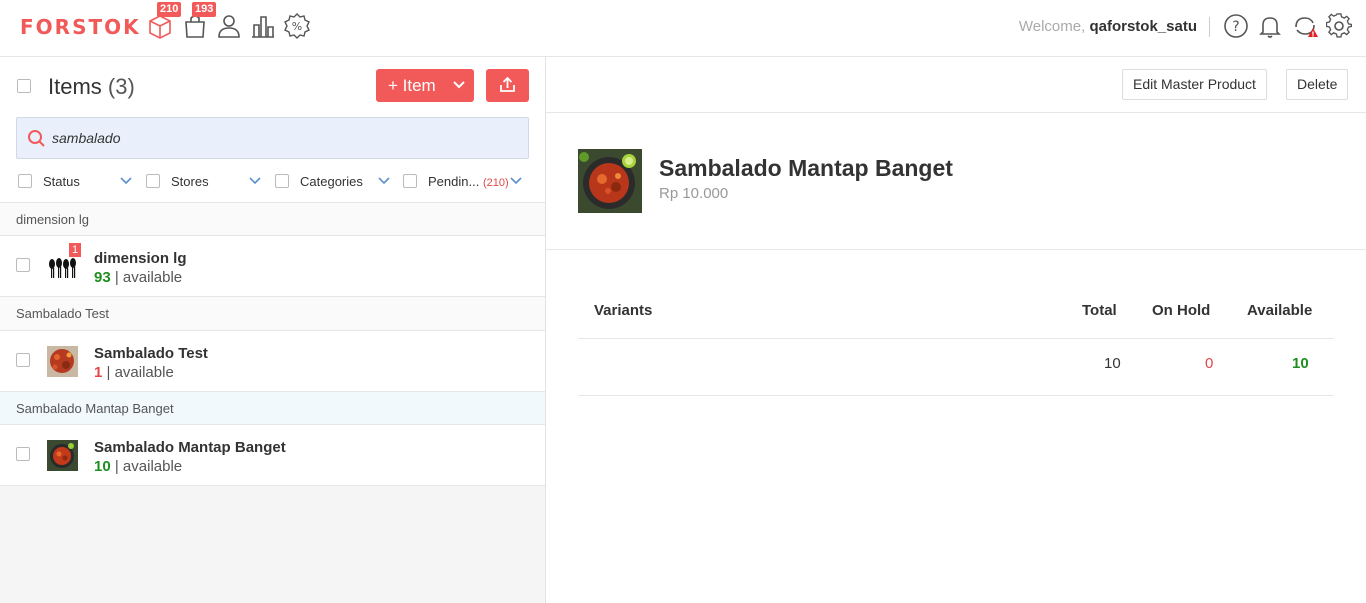 Image resolution: width=1366 pixels, height=603 pixels. Describe the element at coordinates (272, 266) in the screenshot. I see `list-item: 1 dimension lg 93 | available` at that location.